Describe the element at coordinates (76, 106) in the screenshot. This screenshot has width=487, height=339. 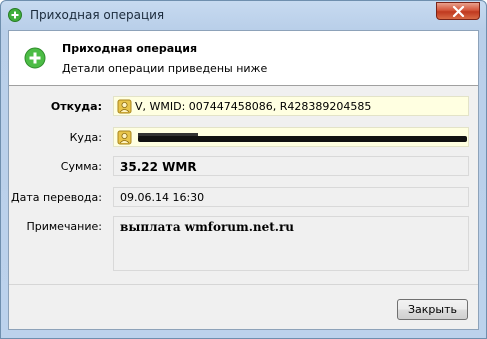
I see `from-label: Откуда:` at that location.